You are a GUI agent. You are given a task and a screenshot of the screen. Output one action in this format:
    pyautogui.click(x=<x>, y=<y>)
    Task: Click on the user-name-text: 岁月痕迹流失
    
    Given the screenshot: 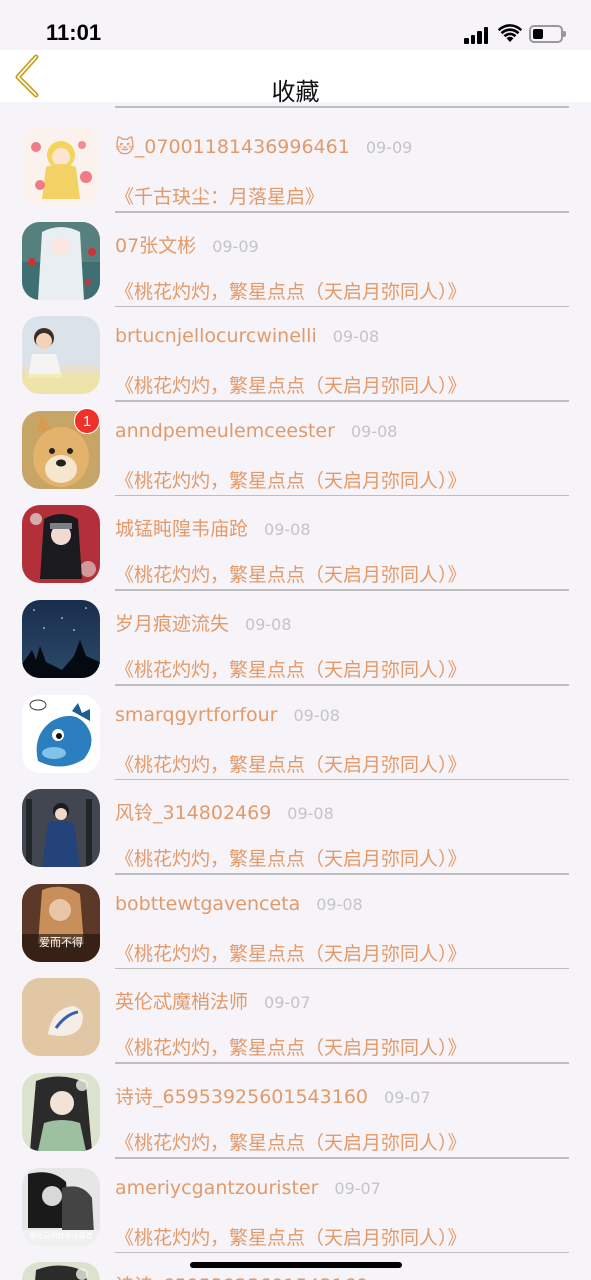 What is the action you would take?
    pyautogui.click(x=172, y=624)
    